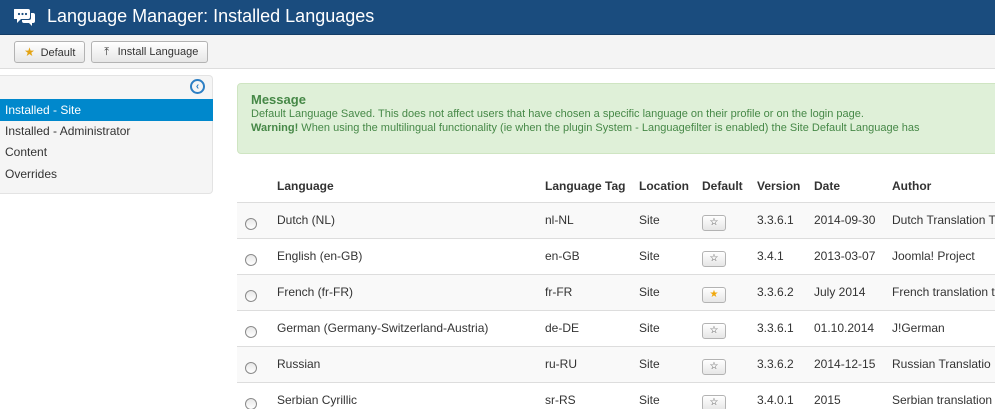 This screenshot has width=995, height=409. Describe the element at coordinates (211, 16) in the screenshot. I see `page-title: Language Manager: Installed Languages` at that location.